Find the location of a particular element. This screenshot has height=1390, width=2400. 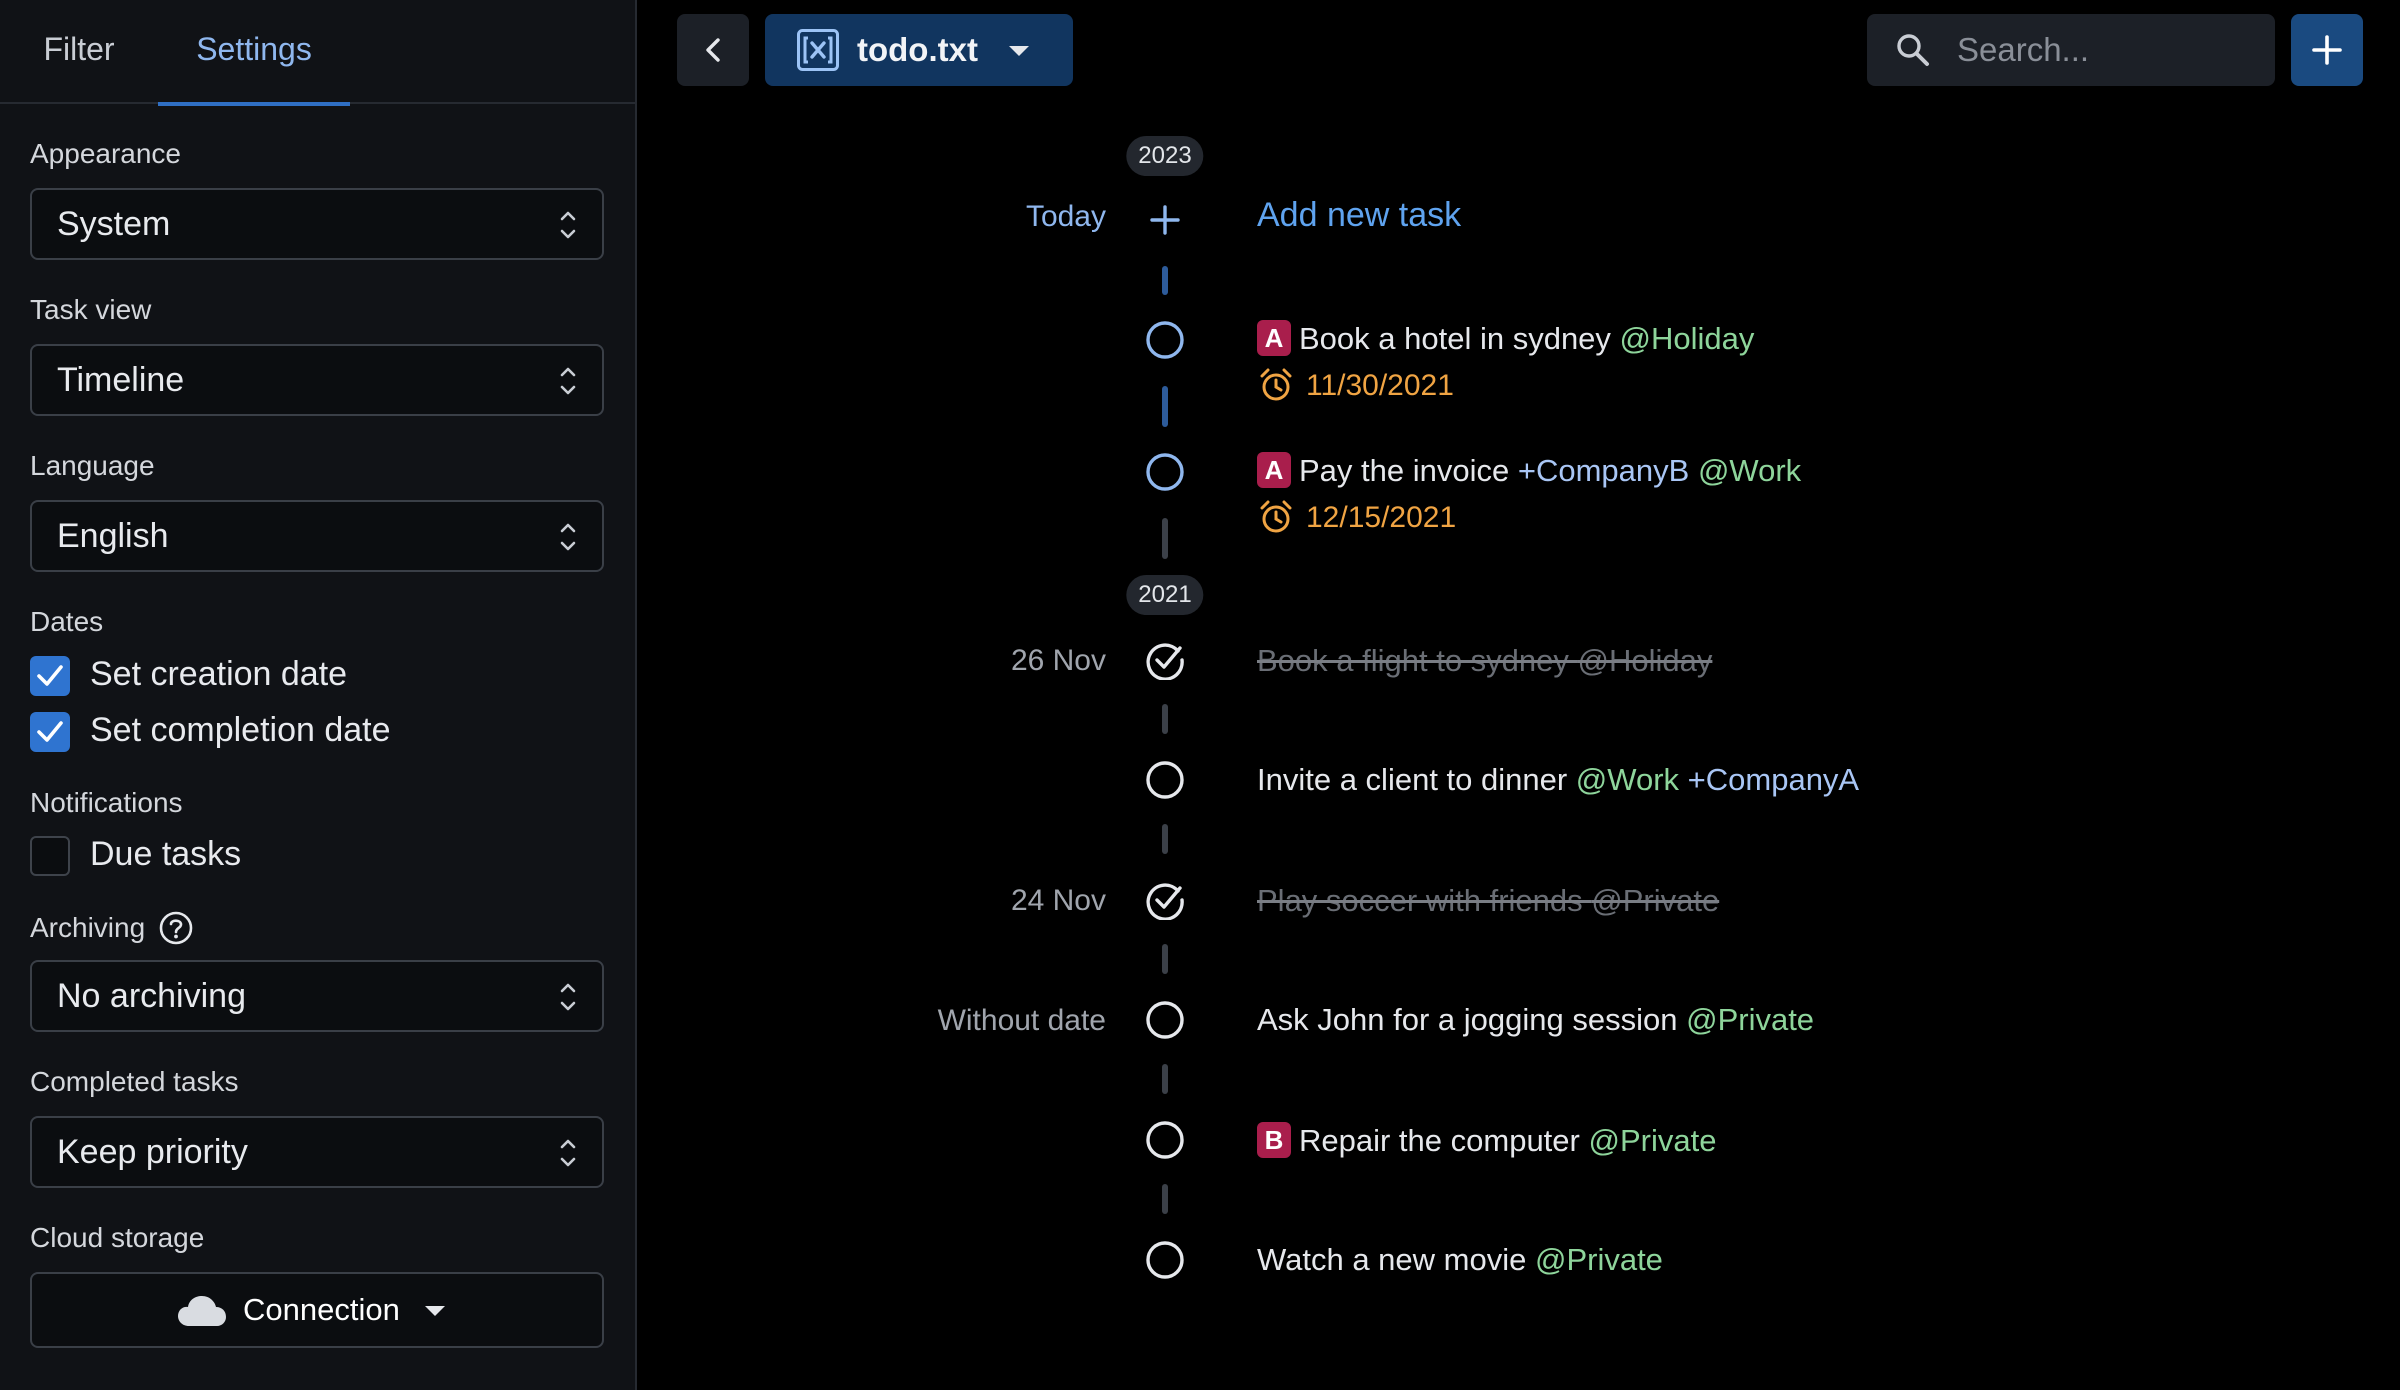

due-date-text: 11/30/2021 is located at coordinates (1380, 385).